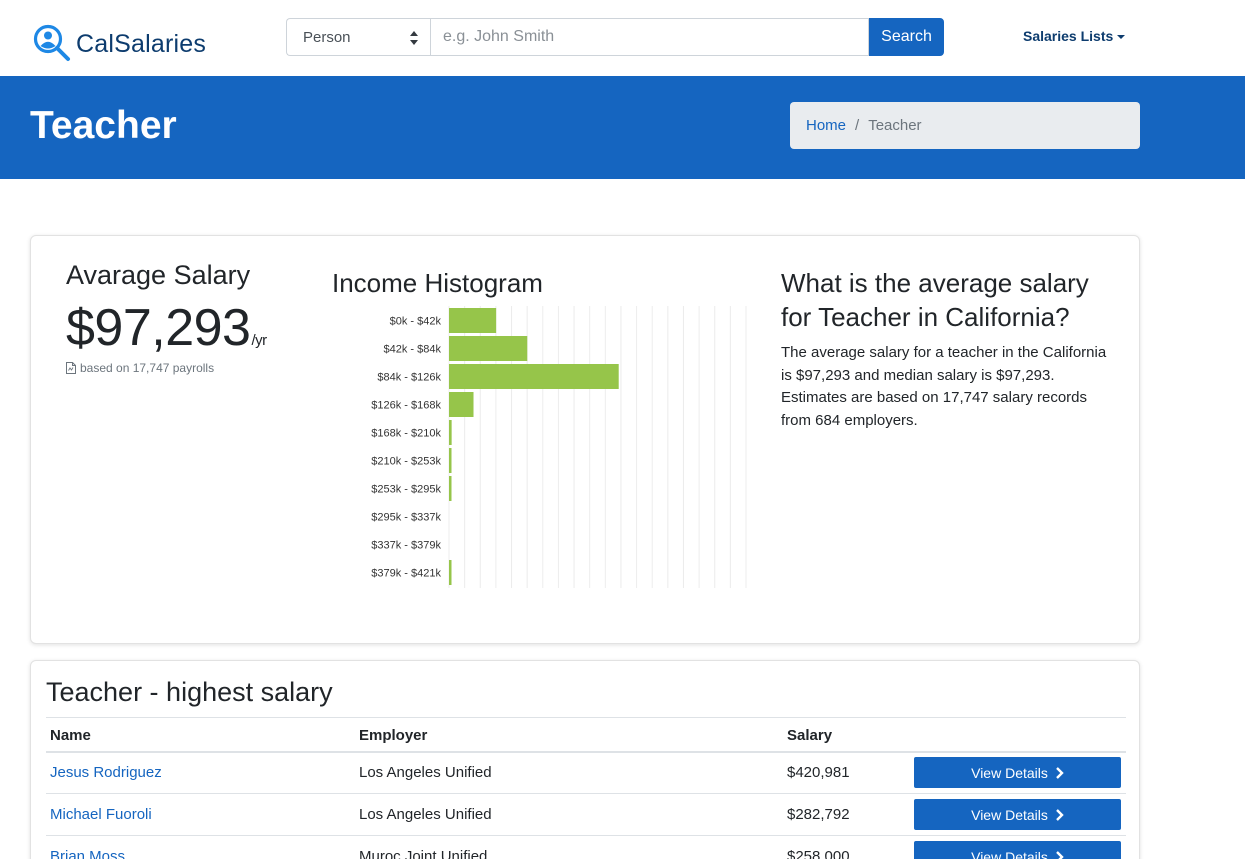 This screenshot has height=859, width=1245. I want to click on breadcrumb-home-link: Home, so click(826, 125).